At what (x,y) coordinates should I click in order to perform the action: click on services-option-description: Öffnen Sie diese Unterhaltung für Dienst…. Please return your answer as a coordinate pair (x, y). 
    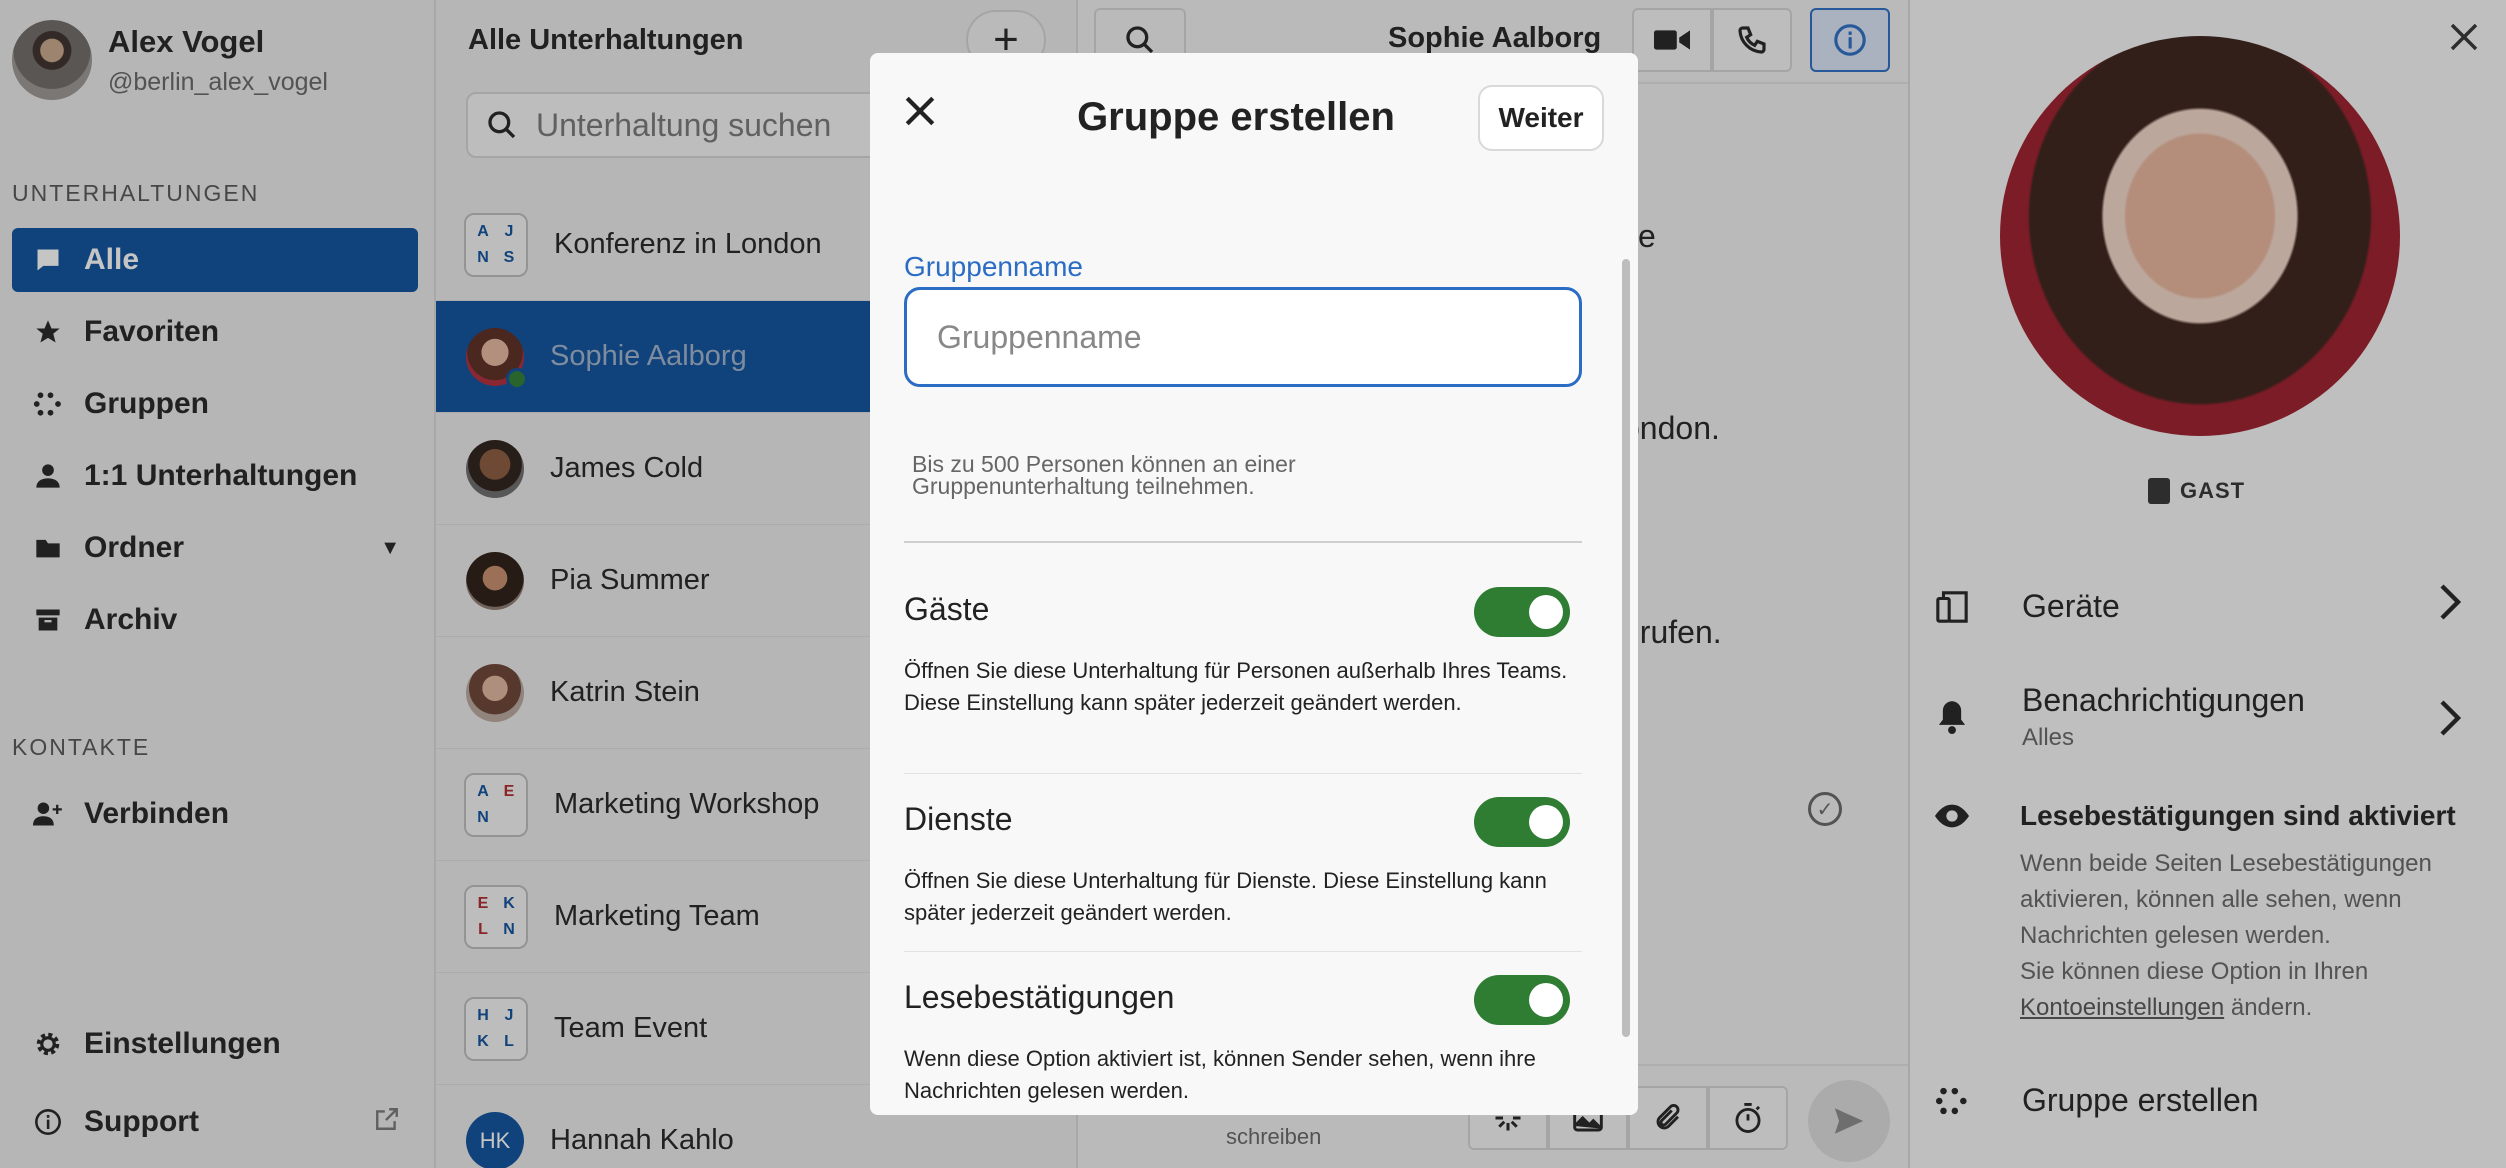
    Looking at the image, I should click on (1225, 896).